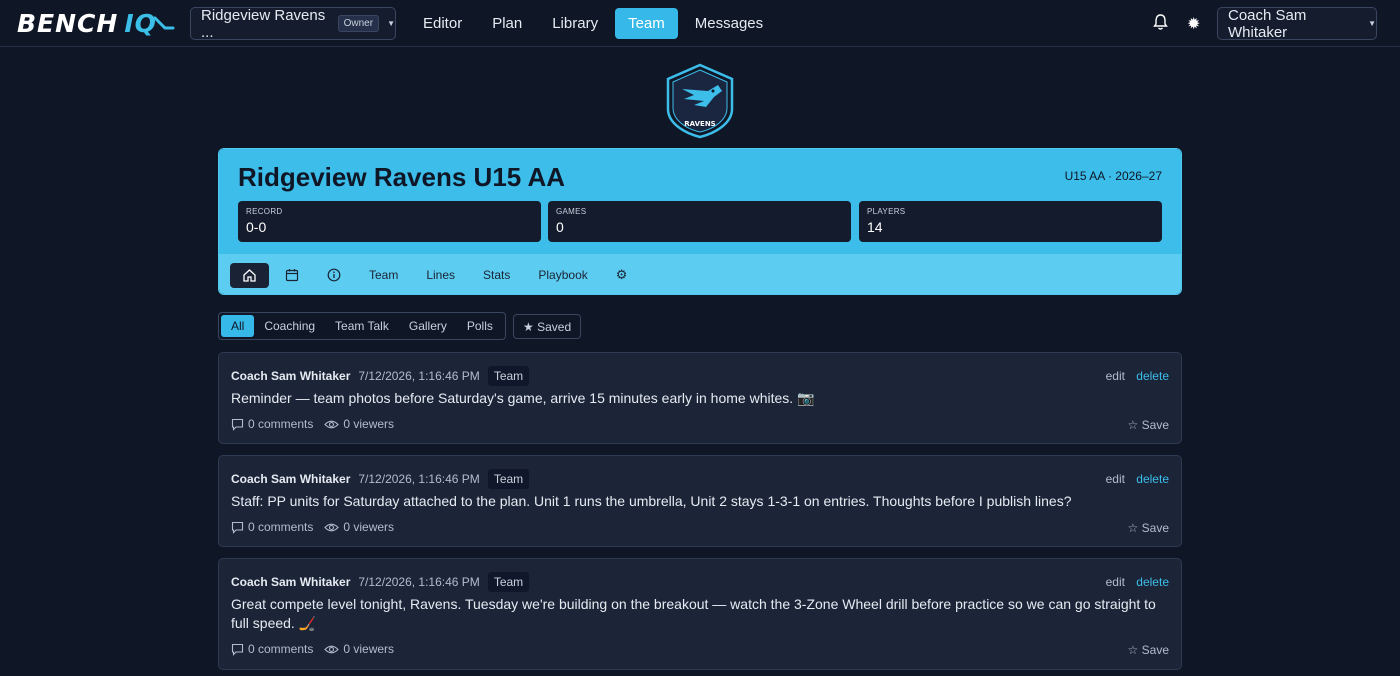  What do you see at coordinates (238, 326) in the screenshot?
I see `filter-all: All` at bounding box center [238, 326].